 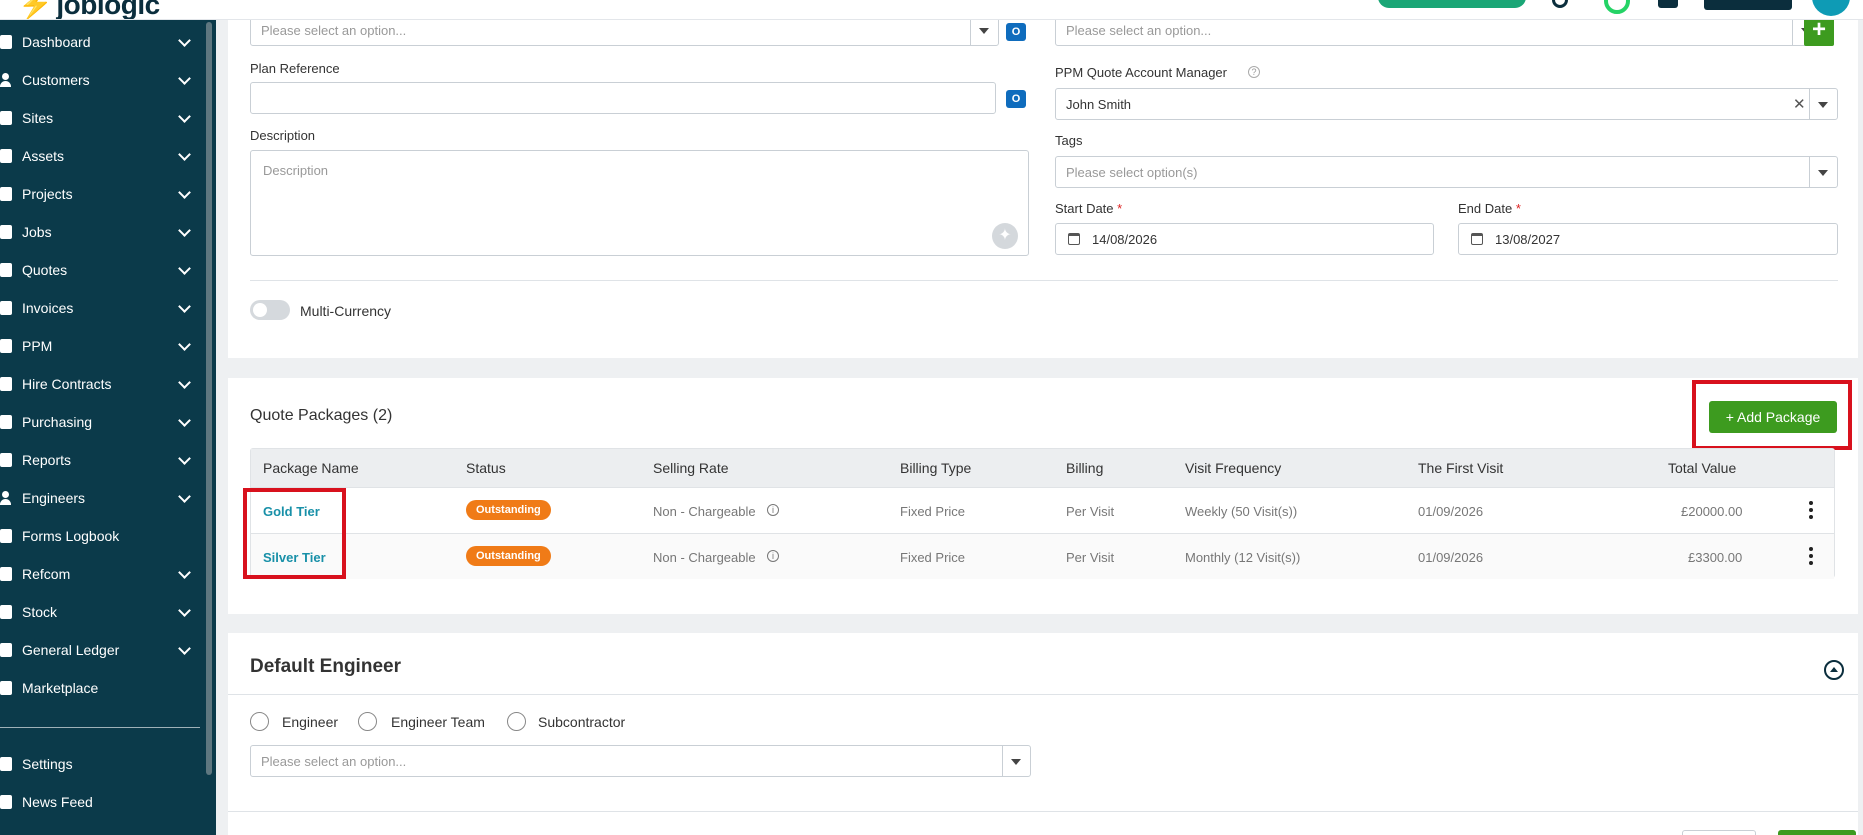 What do you see at coordinates (935, 468) in the screenshot?
I see `column-header: Billing Type` at bounding box center [935, 468].